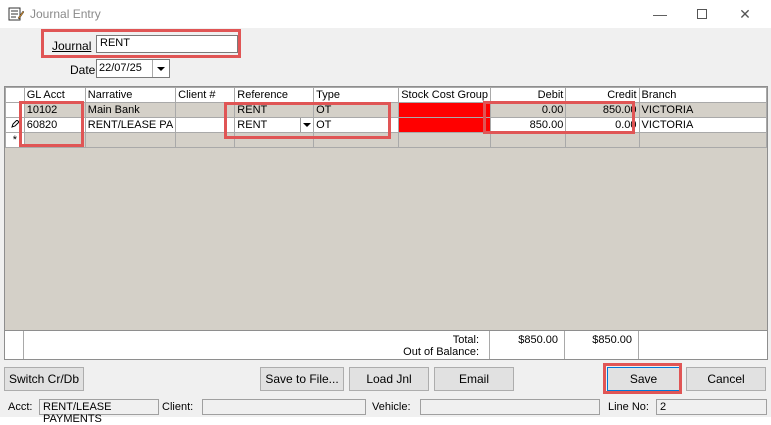  What do you see at coordinates (274, 110) in the screenshot?
I see `reference-cell: RENT` at bounding box center [274, 110].